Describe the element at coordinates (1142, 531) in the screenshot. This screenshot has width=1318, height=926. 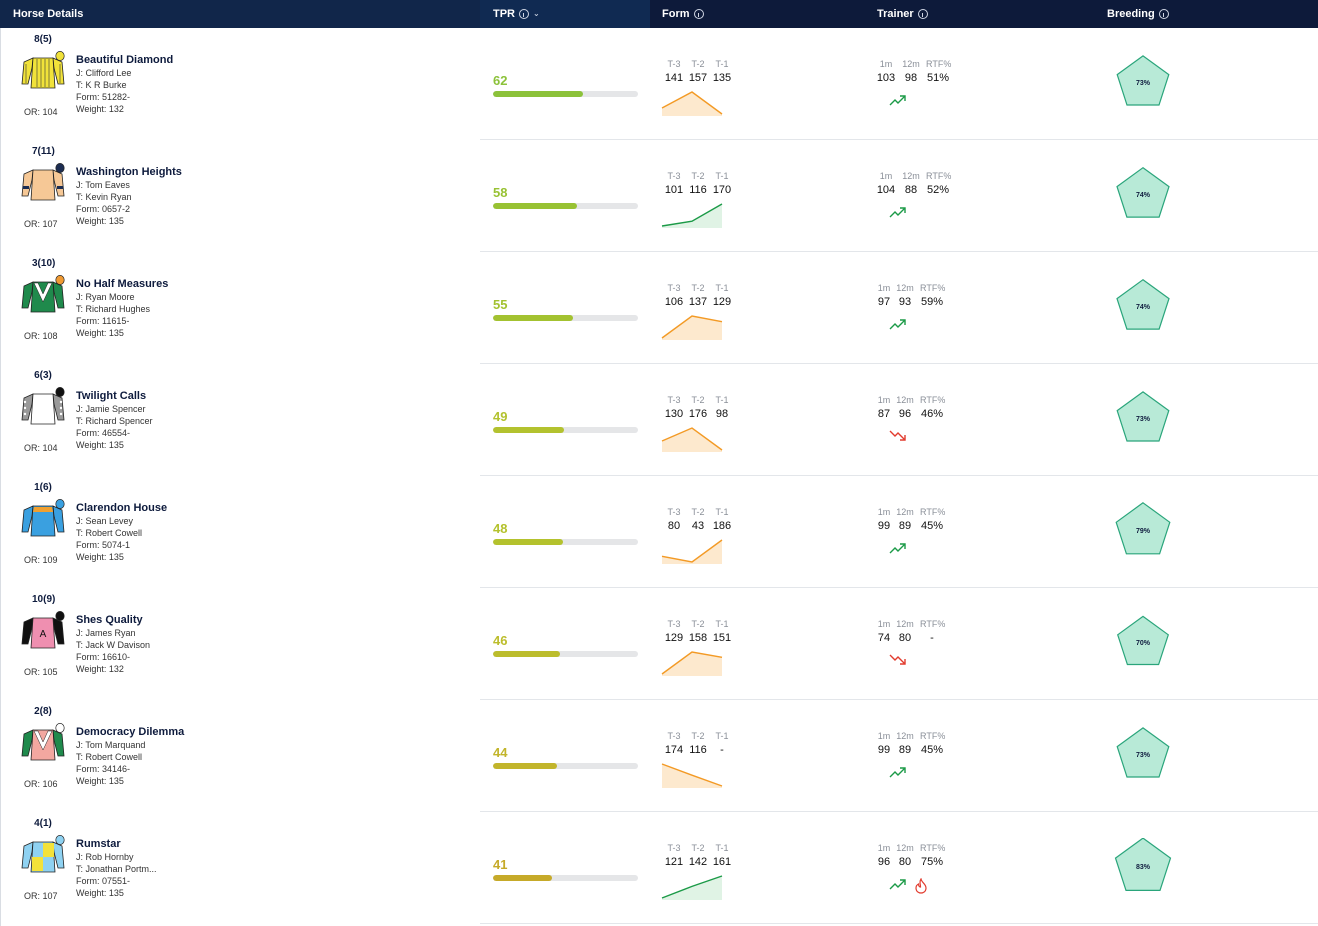
I see `breeding-percentage: 79%` at that location.